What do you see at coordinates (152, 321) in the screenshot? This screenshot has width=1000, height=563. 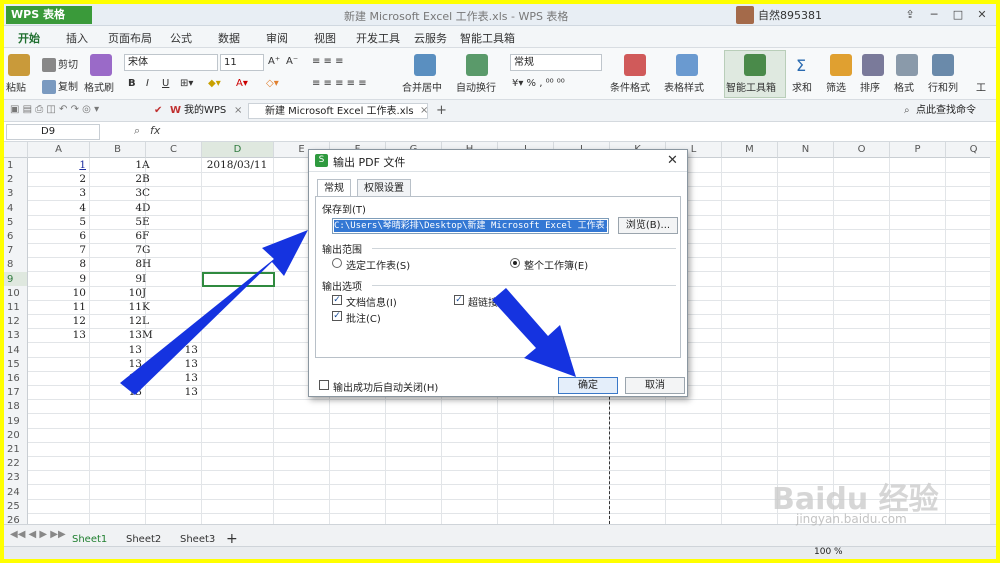 I see `cell: L` at bounding box center [152, 321].